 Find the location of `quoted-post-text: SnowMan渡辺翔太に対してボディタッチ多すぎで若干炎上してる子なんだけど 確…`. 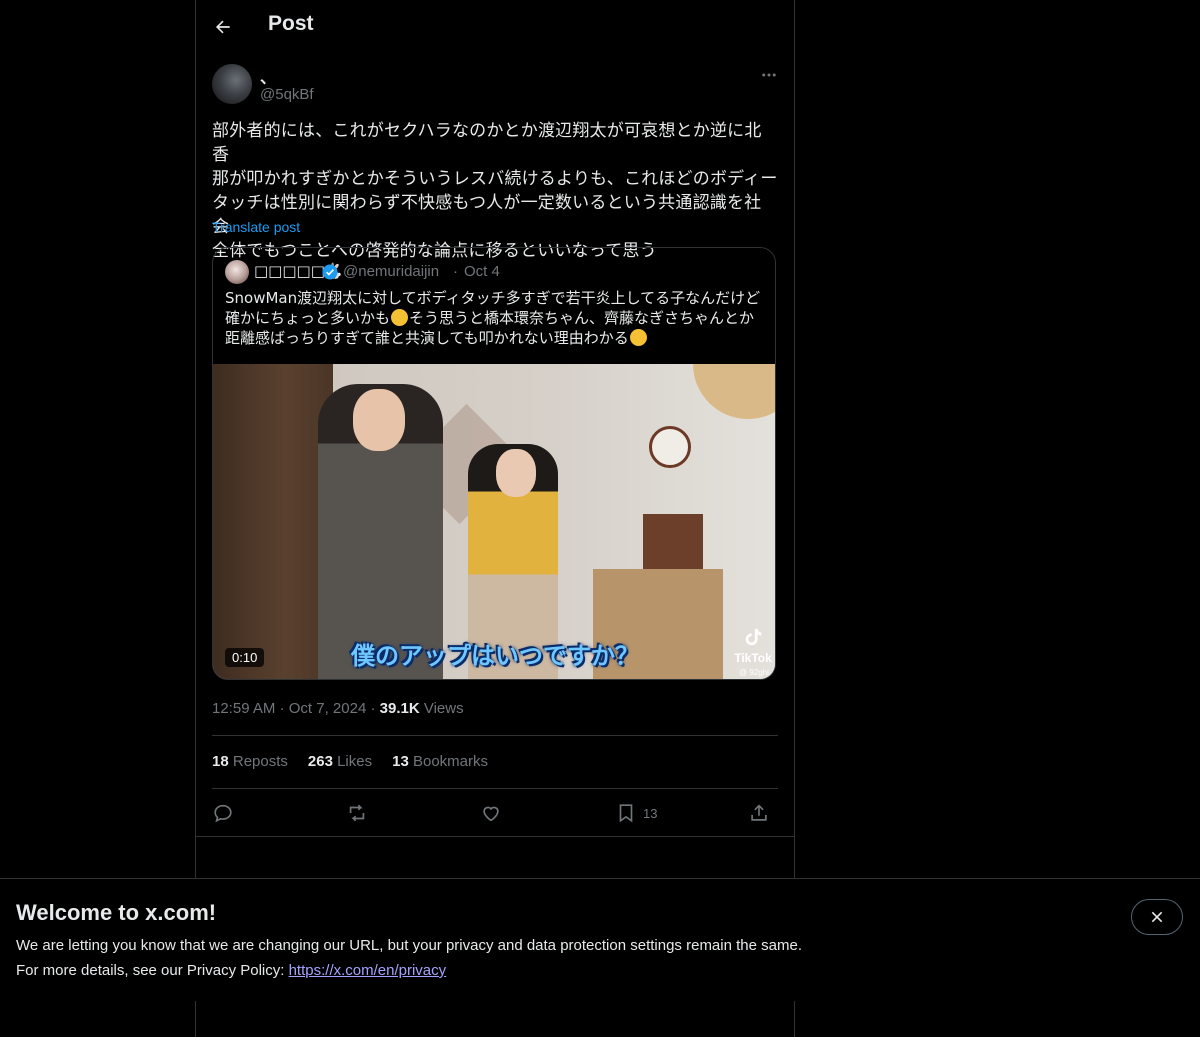

quoted-post-text: SnowMan渡辺翔太に対してボディタッチ多すぎで若干炎上してる子なんだけど 確… is located at coordinates (495, 318).